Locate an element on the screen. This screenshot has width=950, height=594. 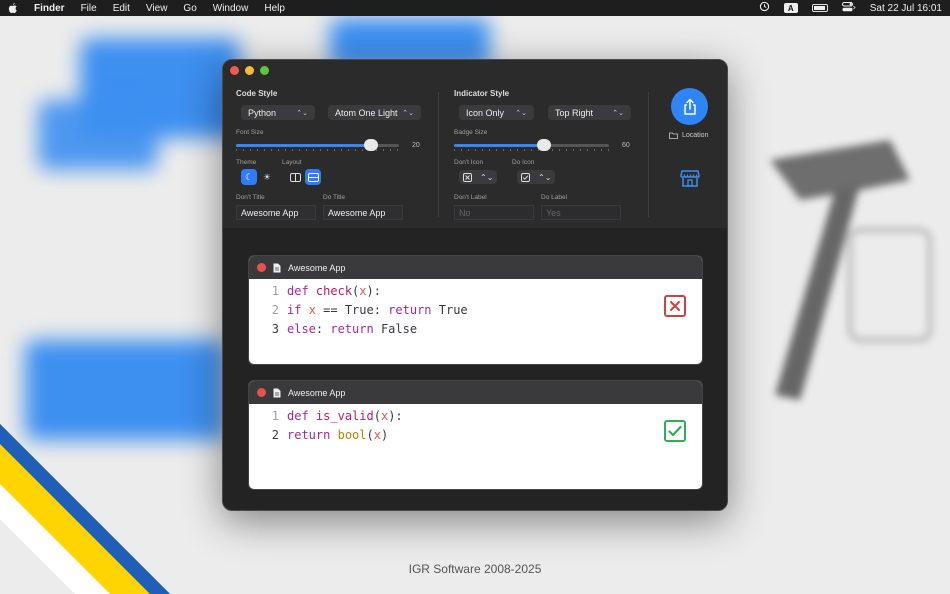
do-title-label: Do Title is located at coordinates (334, 197).